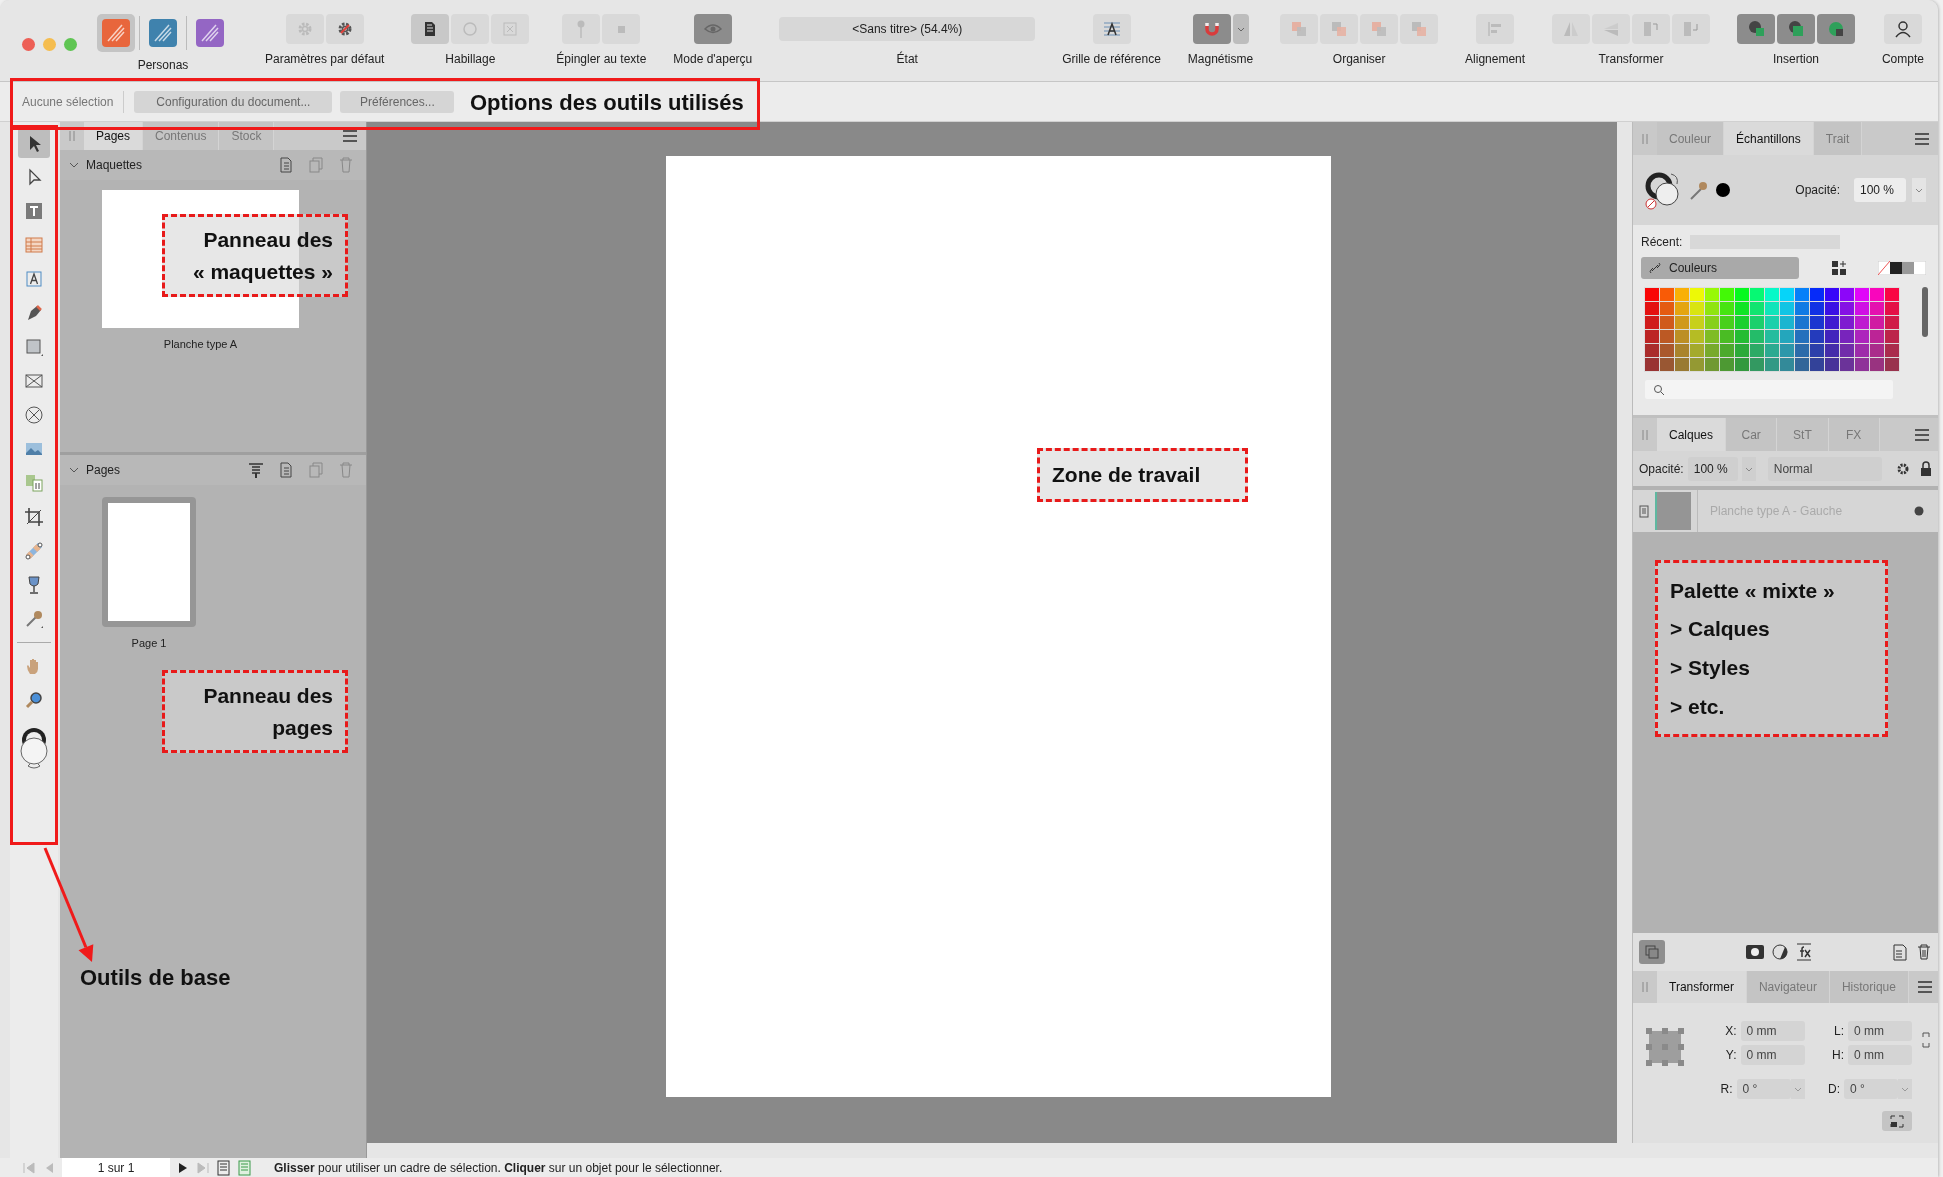  What do you see at coordinates (116, 1167) in the screenshot?
I see `page-number-field: 1 sur 1` at bounding box center [116, 1167].